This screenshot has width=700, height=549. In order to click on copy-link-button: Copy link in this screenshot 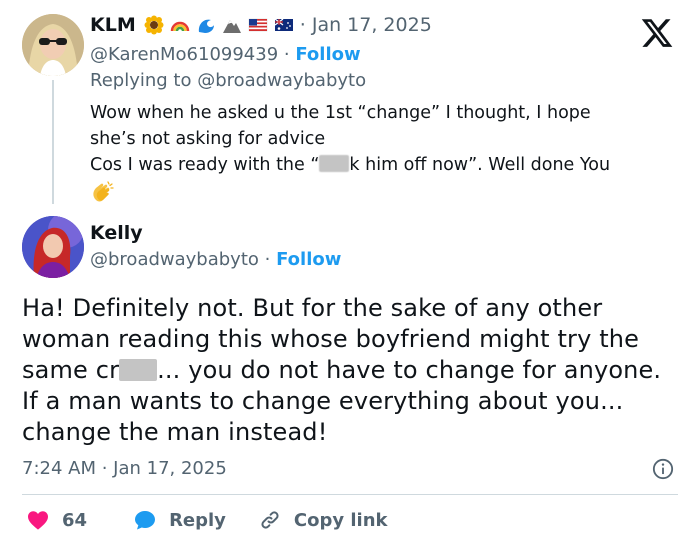, I will do `click(323, 520)`.